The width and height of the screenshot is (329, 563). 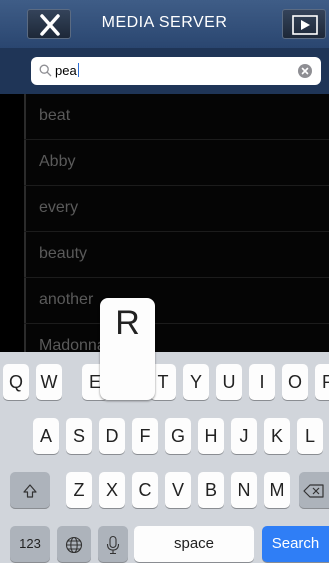 I want to click on play-button, so click(x=304, y=24).